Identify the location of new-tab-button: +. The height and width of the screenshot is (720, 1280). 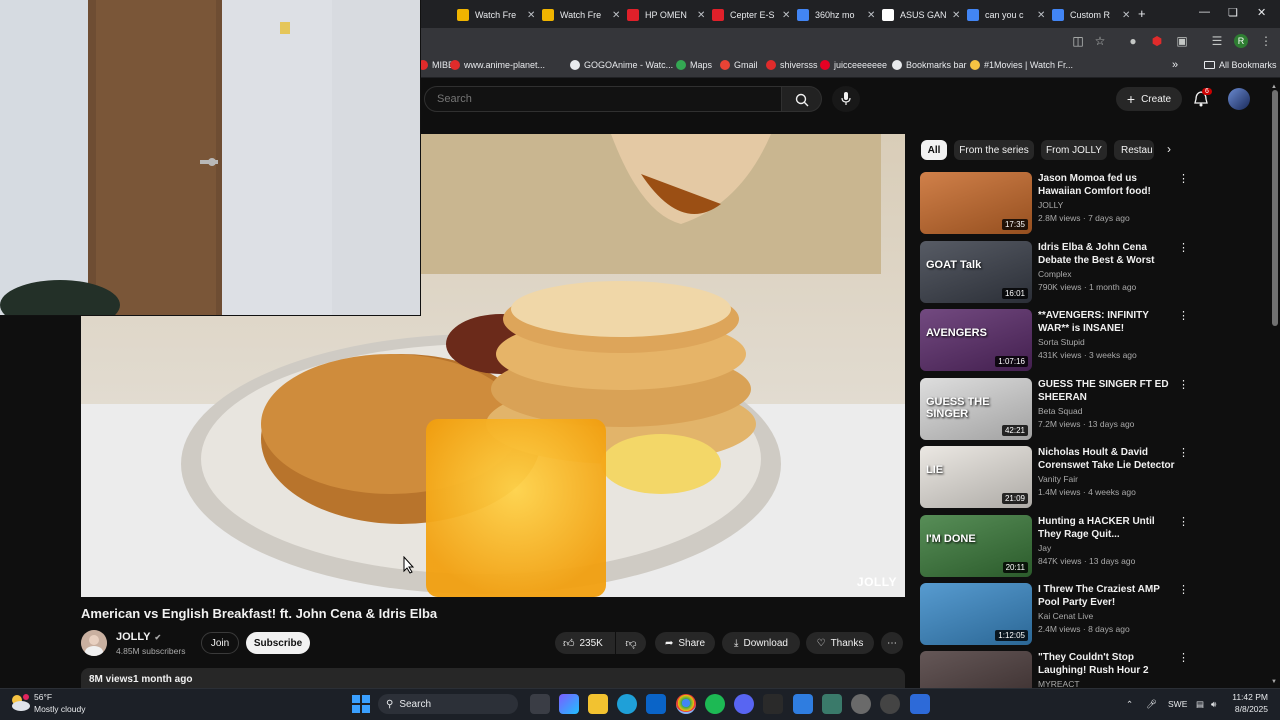
(1142, 13).